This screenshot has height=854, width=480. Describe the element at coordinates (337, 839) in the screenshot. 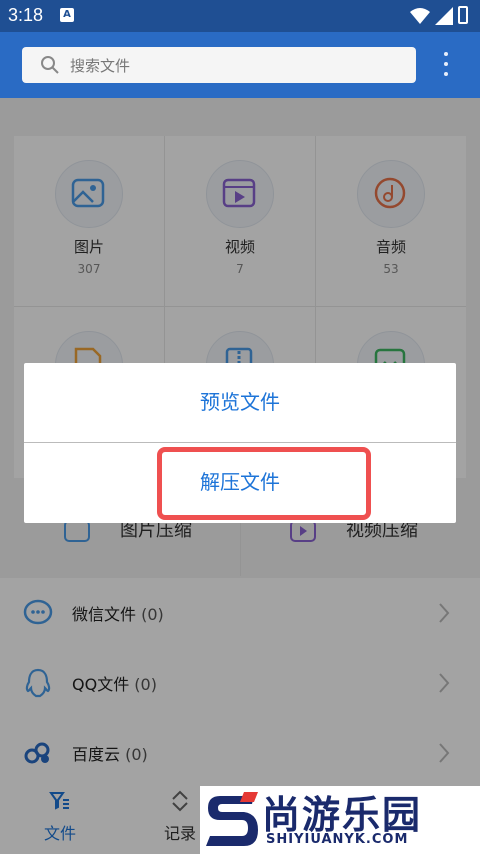

I see `watermark-url: SHIYIUANYK.COM` at that location.